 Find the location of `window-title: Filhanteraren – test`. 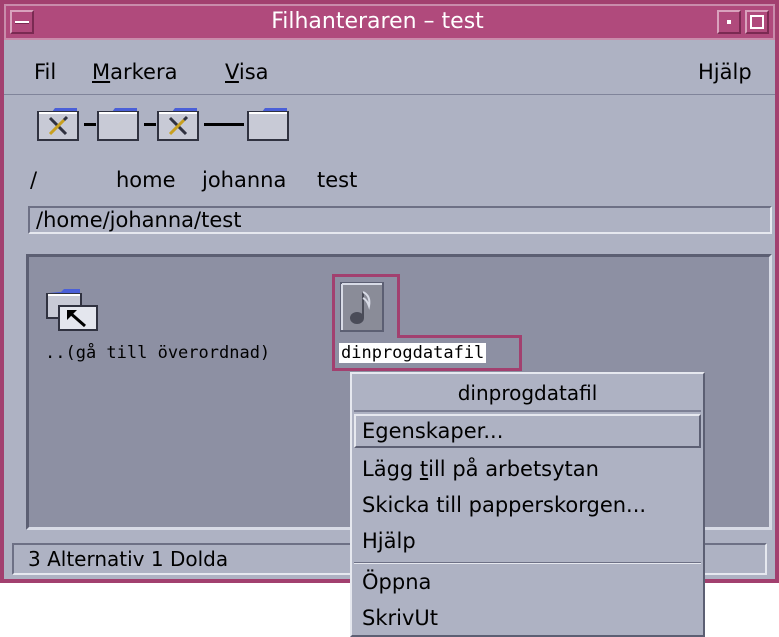

window-title: Filhanteraren – test is located at coordinates (377, 21).